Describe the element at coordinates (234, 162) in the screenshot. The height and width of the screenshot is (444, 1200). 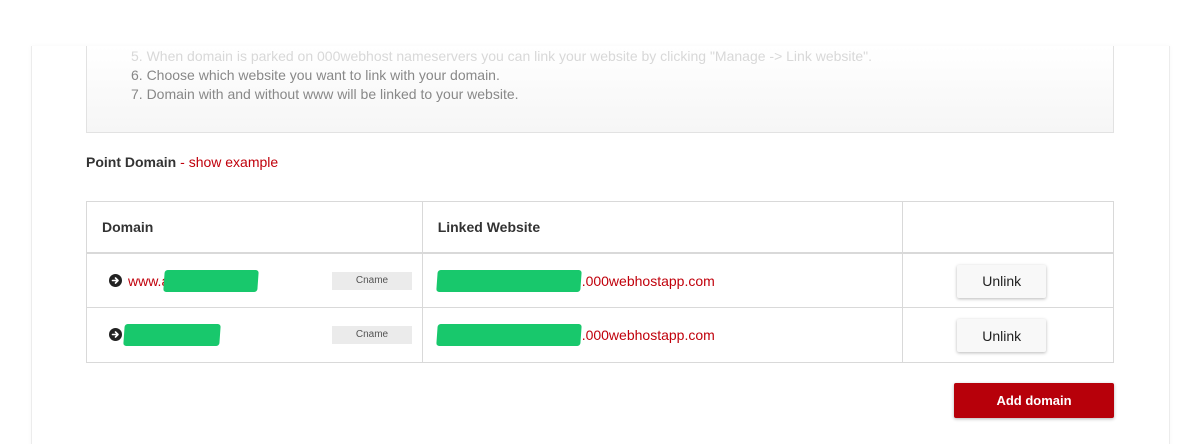
I see `show-example-link: show example` at that location.